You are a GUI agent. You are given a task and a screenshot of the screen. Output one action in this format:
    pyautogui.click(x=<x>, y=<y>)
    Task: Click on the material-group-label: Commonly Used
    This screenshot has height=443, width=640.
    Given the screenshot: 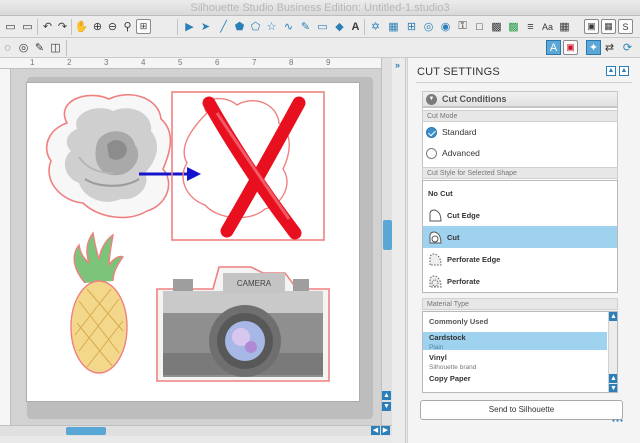 What is the action you would take?
    pyautogui.click(x=459, y=321)
    